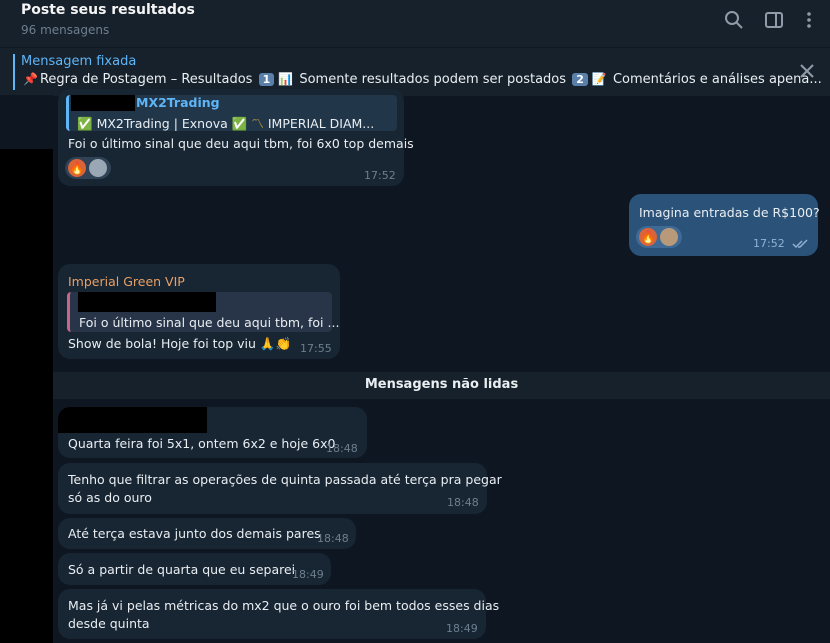 This screenshot has width=830, height=643. I want to click on message-time: 17:55, so click(316, 348).